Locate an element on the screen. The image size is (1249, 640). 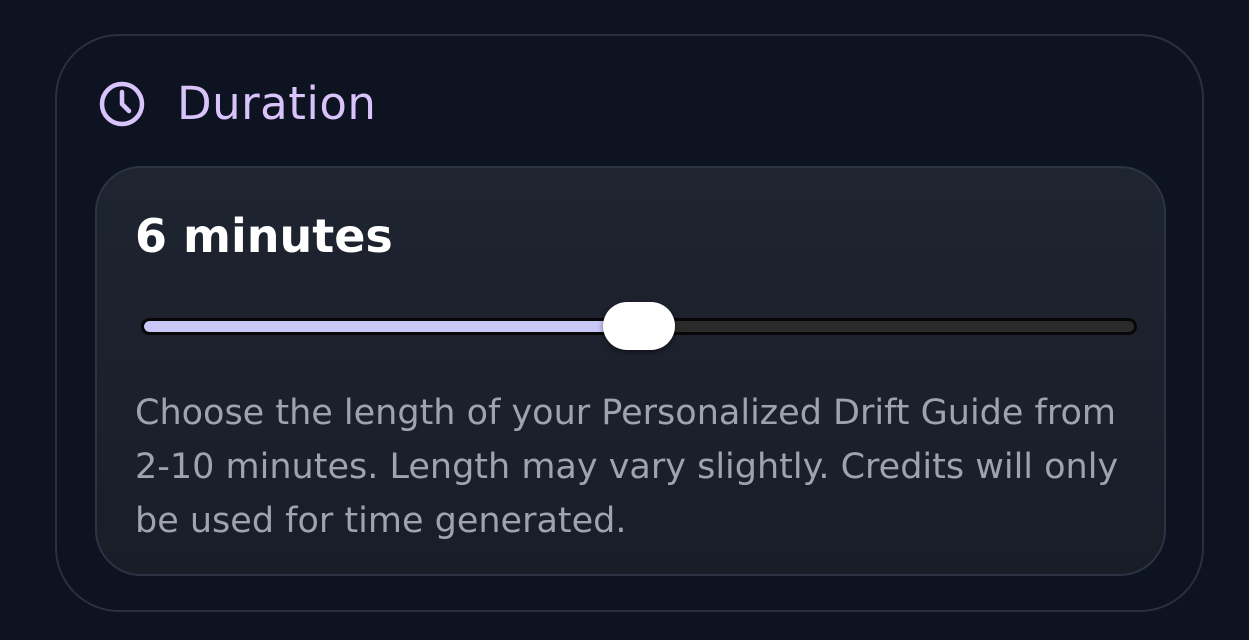
slider-fill is located at coordinates (393, 326).